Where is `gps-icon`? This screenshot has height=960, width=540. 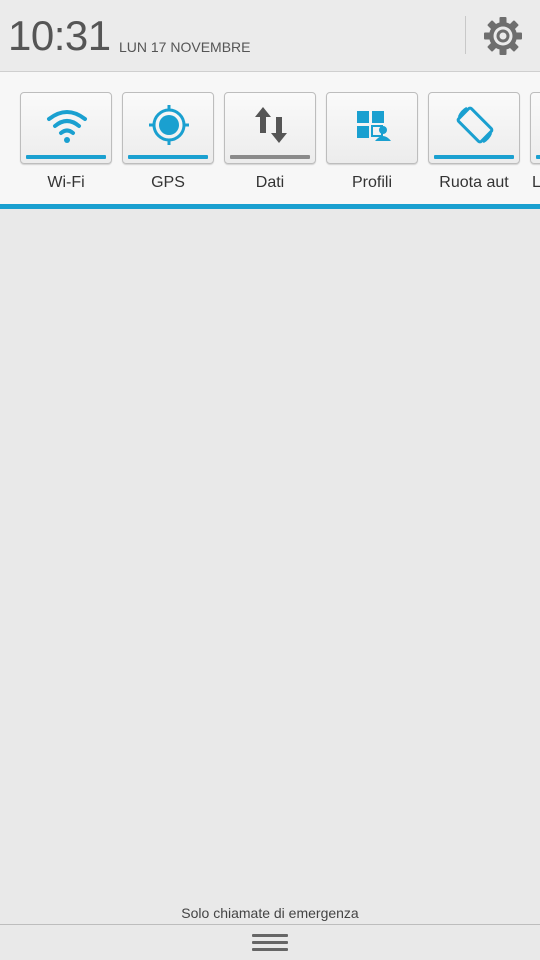 gps-icon is located at coordinates (169, 125).